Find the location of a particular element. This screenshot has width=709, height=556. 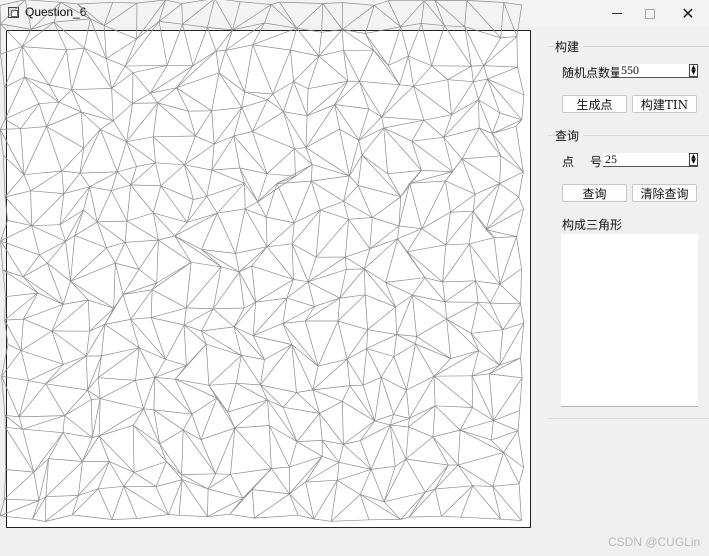

panel-bottom-divider is located at coordinates (628, 418).